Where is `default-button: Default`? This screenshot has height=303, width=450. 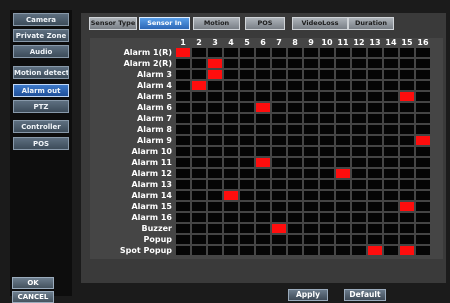
default-button: Default is located at coordinates (365, 295).